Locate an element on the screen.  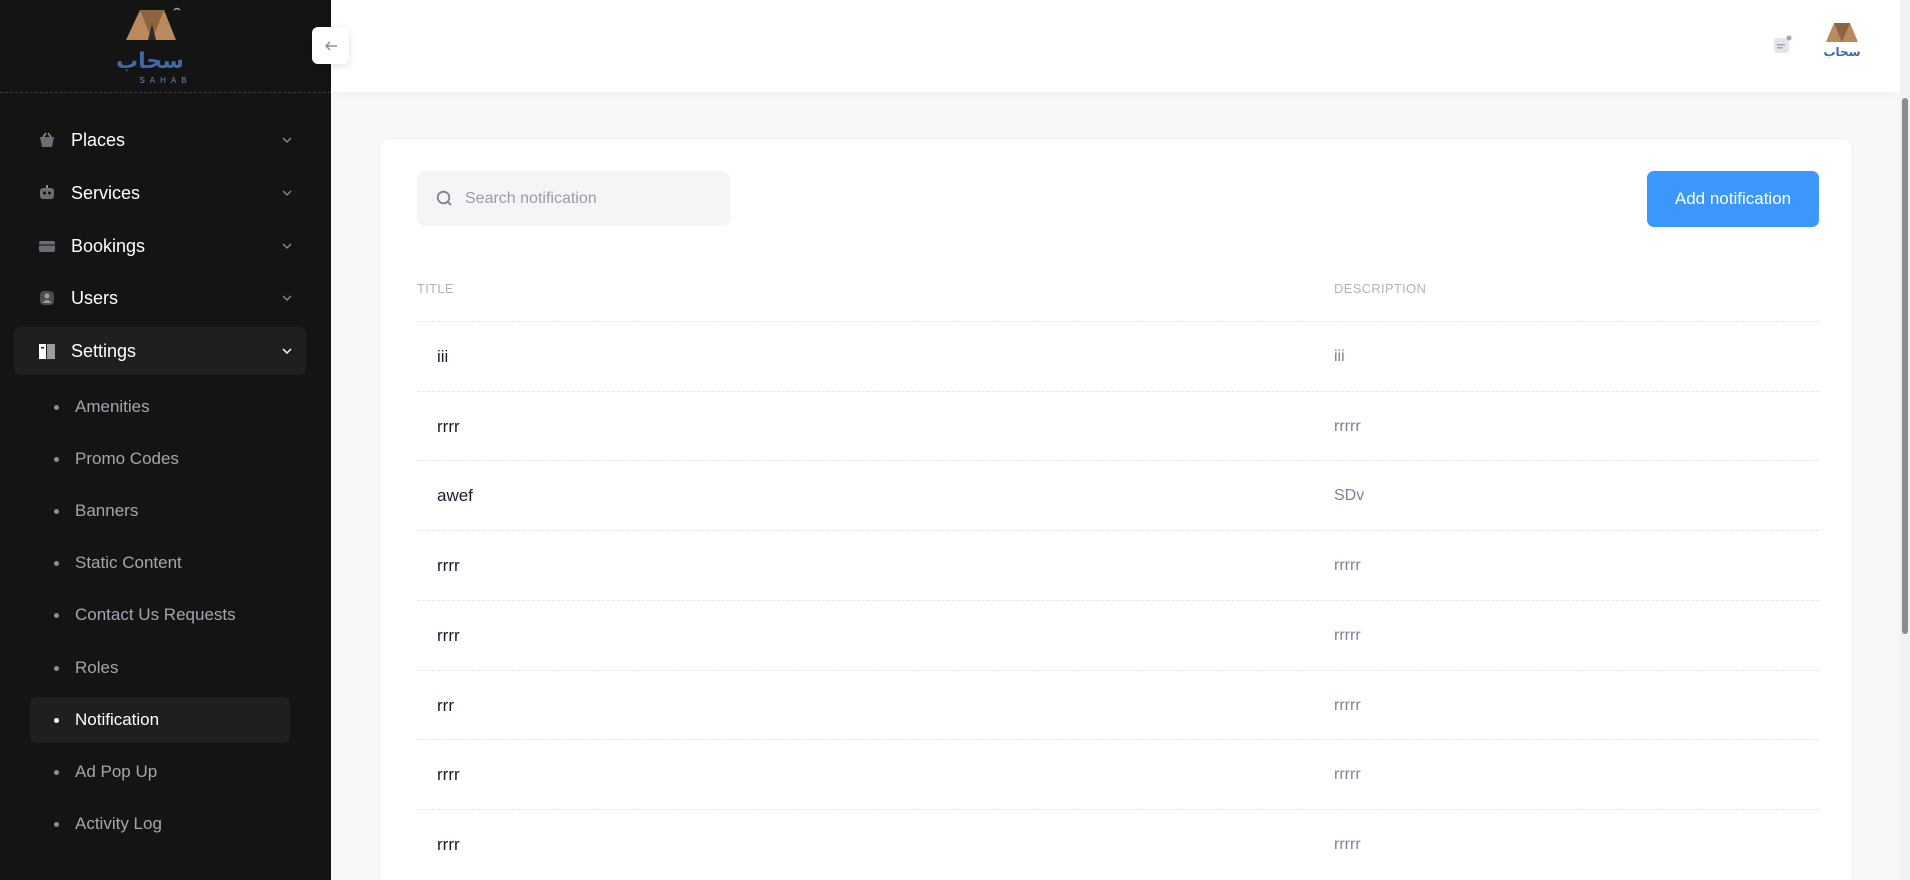
sidebar-item-users: Users is located at coordinates (160, 298).